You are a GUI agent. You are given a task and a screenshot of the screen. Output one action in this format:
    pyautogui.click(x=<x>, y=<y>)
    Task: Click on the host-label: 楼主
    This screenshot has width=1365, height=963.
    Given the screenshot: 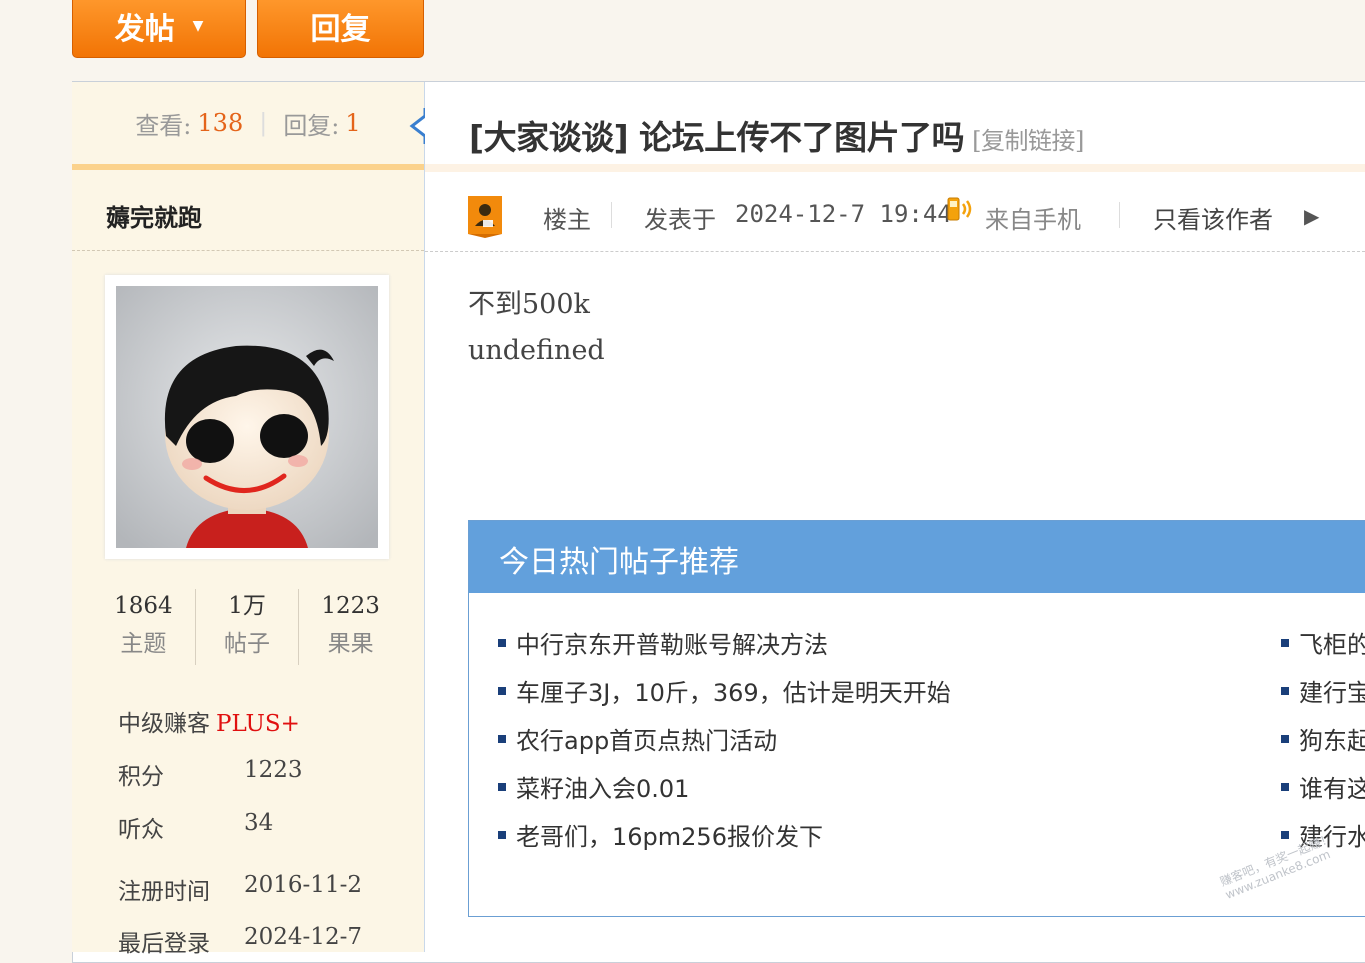 What is the action you would take?
    pyautogui.click(x=567, y=220)
    